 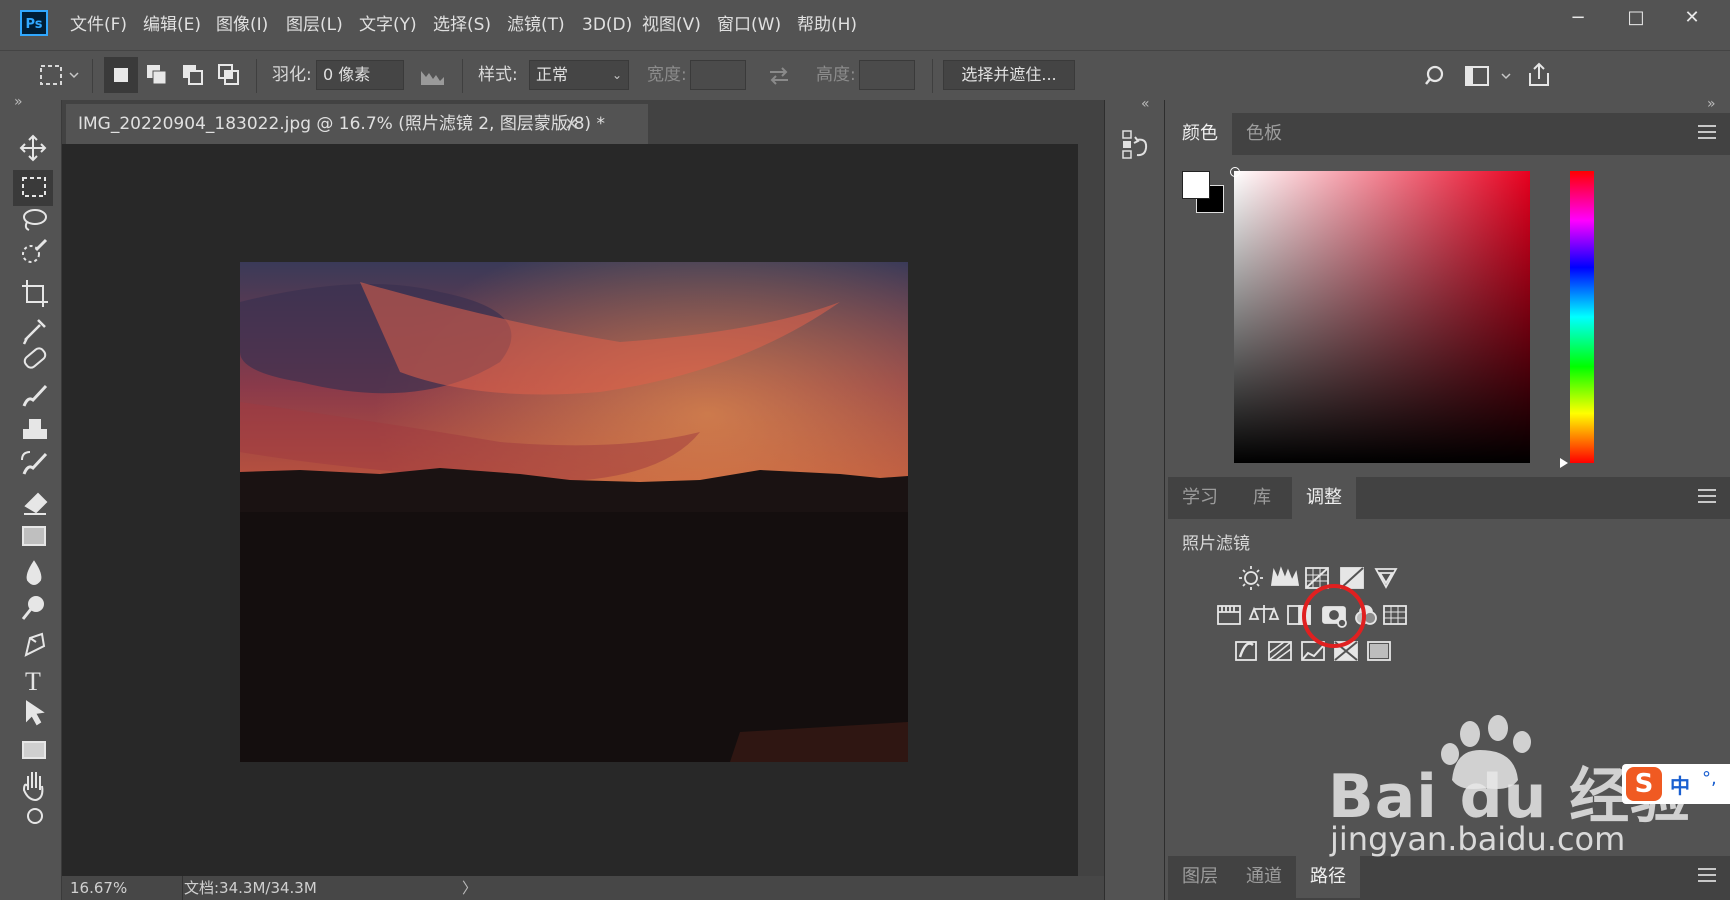 What do you see at coordinates (1328, 877) in the screenshot?
I see `tab-paths: 路径` at bounding box center [1328, 877].